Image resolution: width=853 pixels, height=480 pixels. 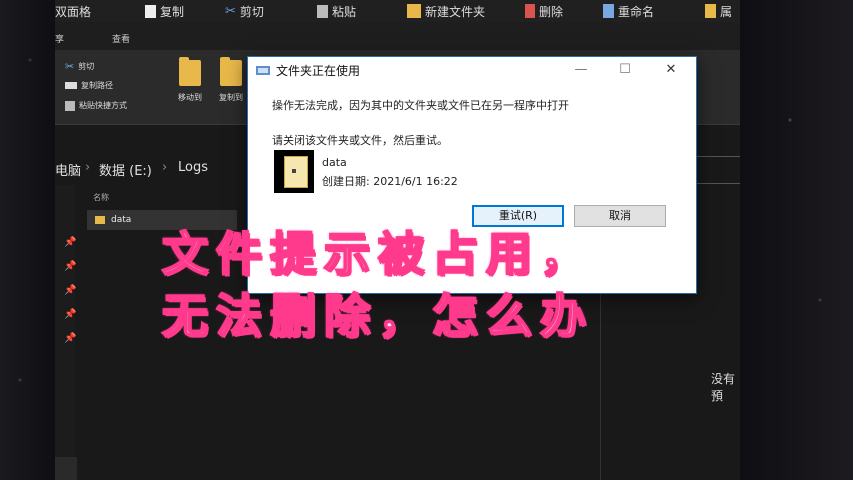 What do you see at coordinates (79, 66) in the screenshot?
I see `cut-button: ✂ 剪切` at bounding box center [79, 66].